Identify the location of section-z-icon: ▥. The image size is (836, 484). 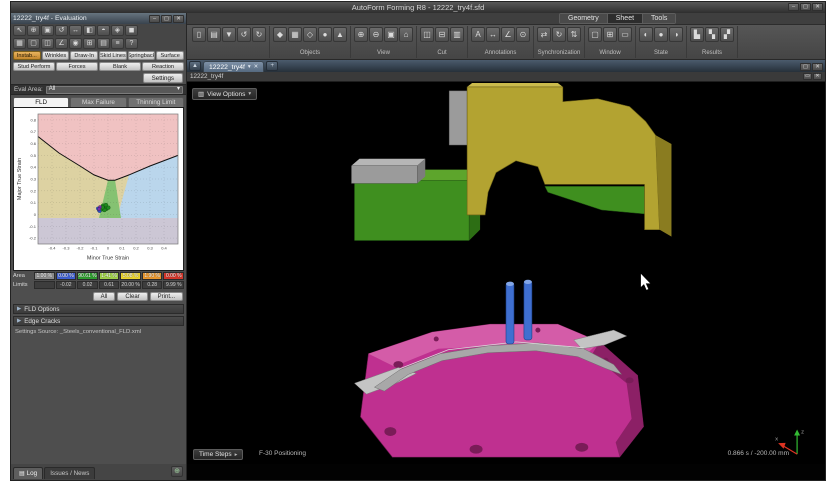
(457, 34).